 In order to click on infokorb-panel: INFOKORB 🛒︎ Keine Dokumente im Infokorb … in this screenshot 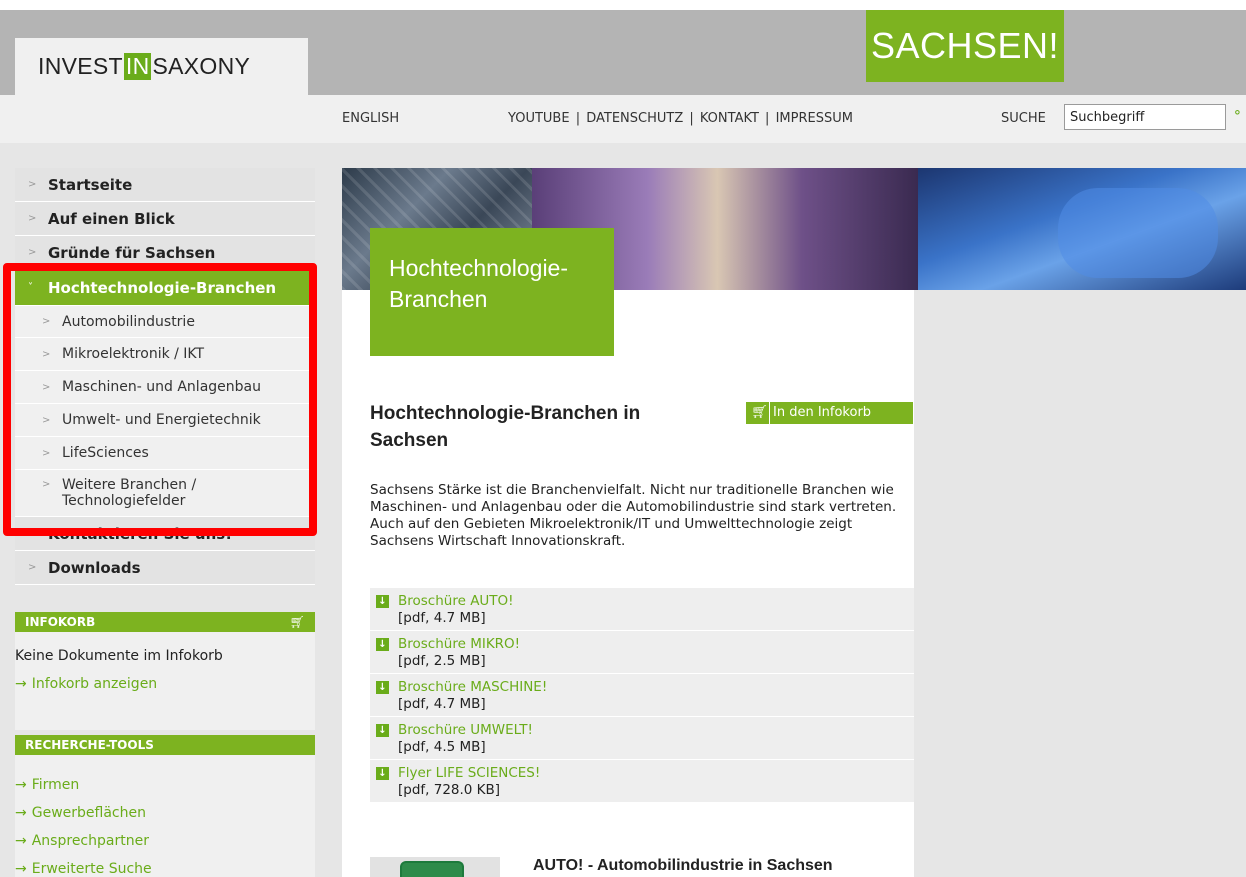, I will do `click(165, 671)`.